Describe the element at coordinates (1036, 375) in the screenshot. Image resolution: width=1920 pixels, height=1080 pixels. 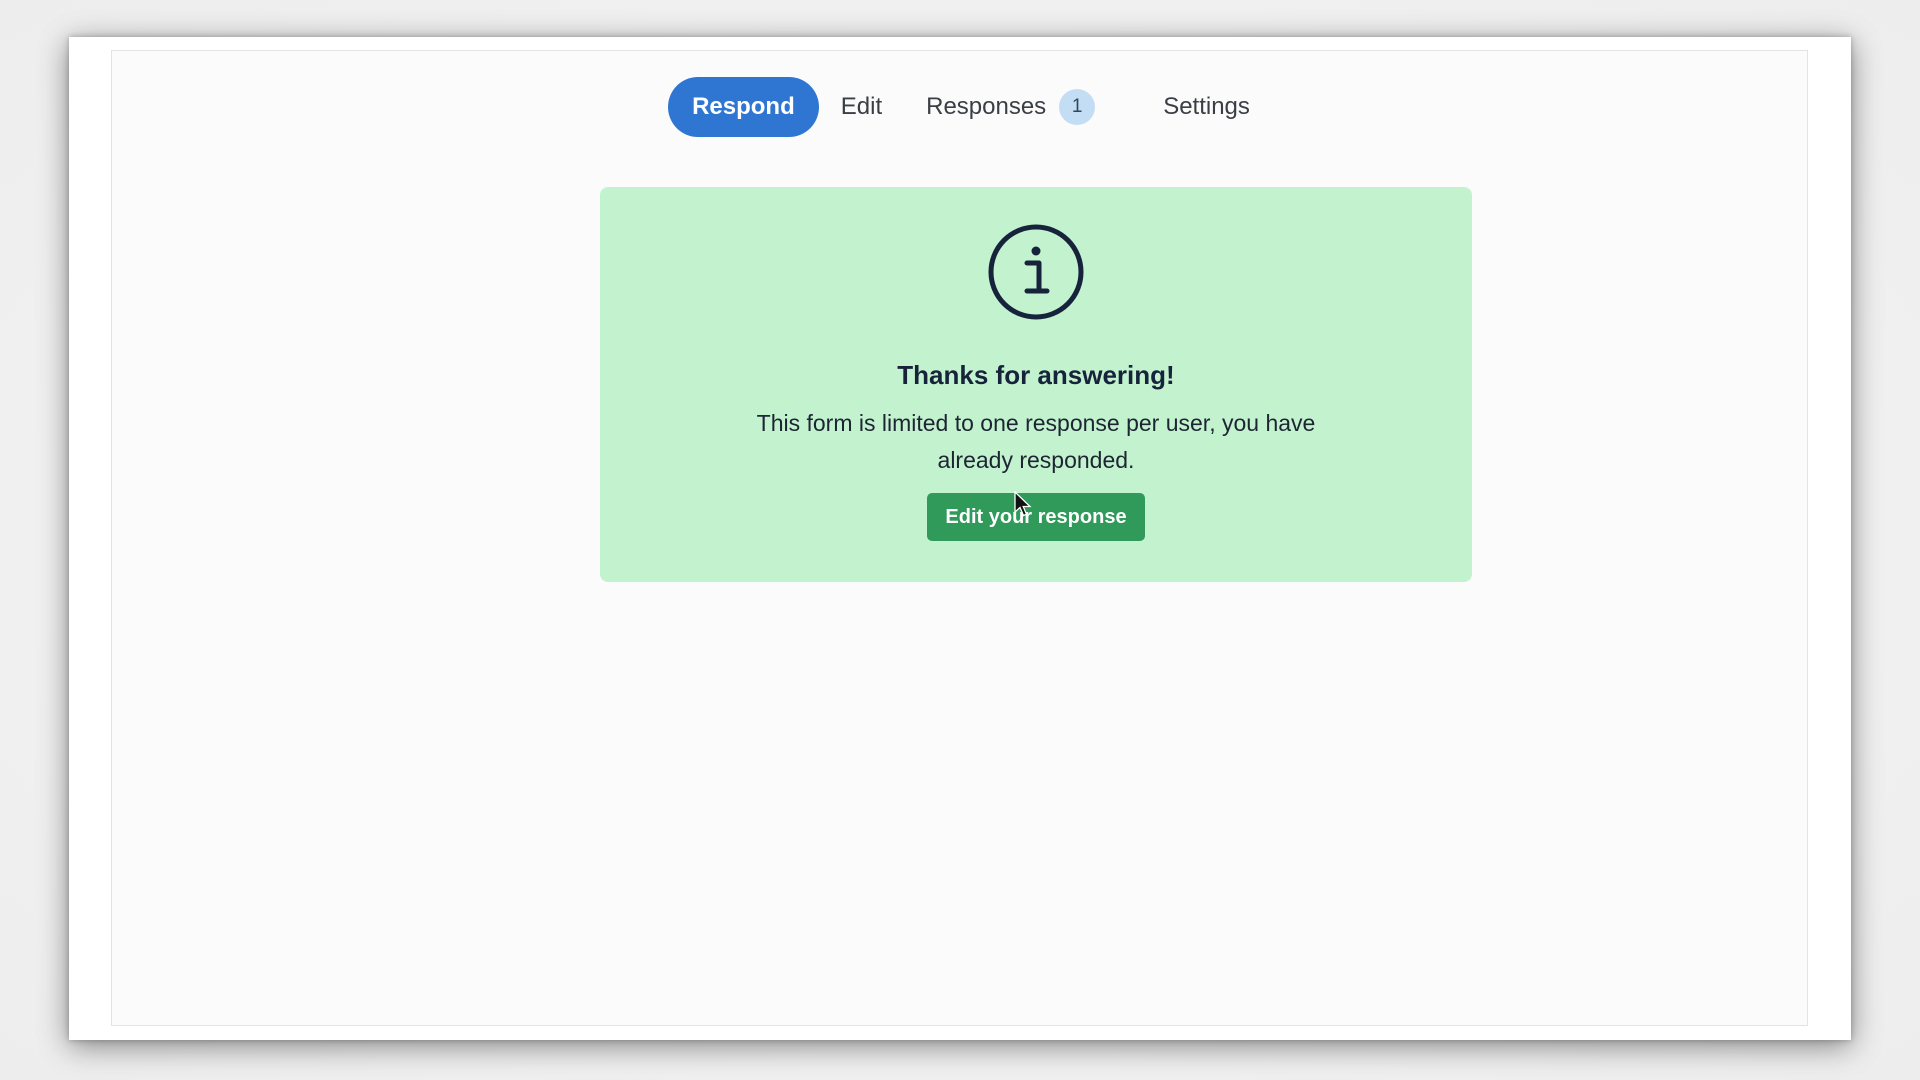
I see `notice-title: Thanks for answering!` at that location.